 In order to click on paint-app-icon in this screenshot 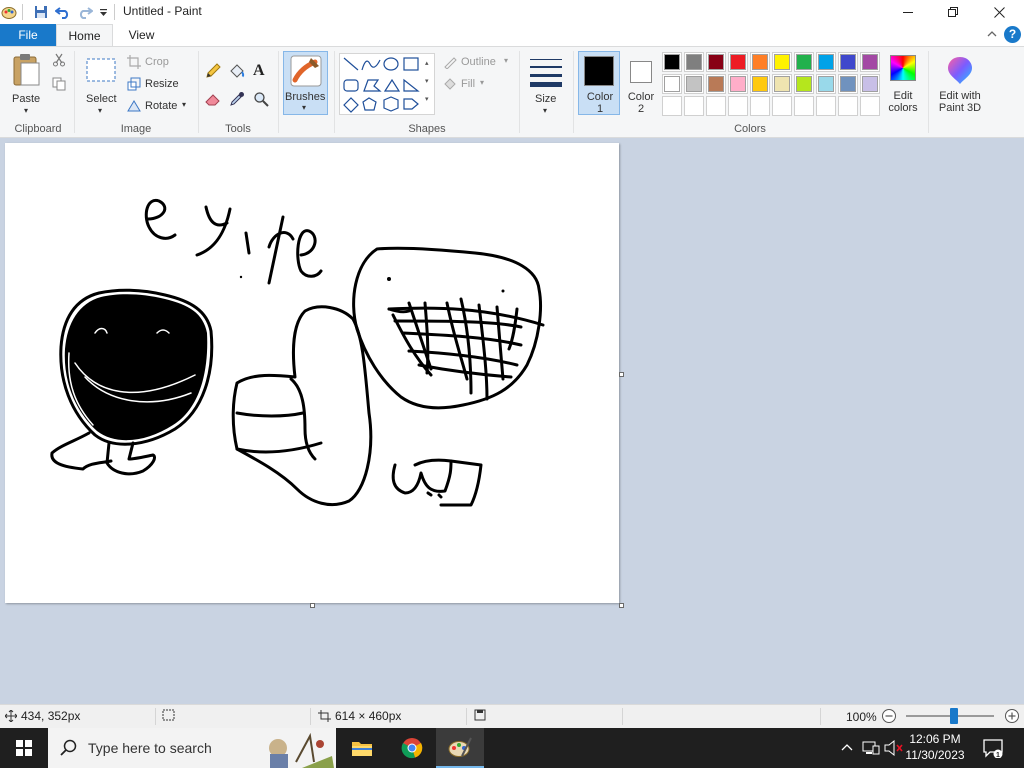, I will do `click(9, 12)`.